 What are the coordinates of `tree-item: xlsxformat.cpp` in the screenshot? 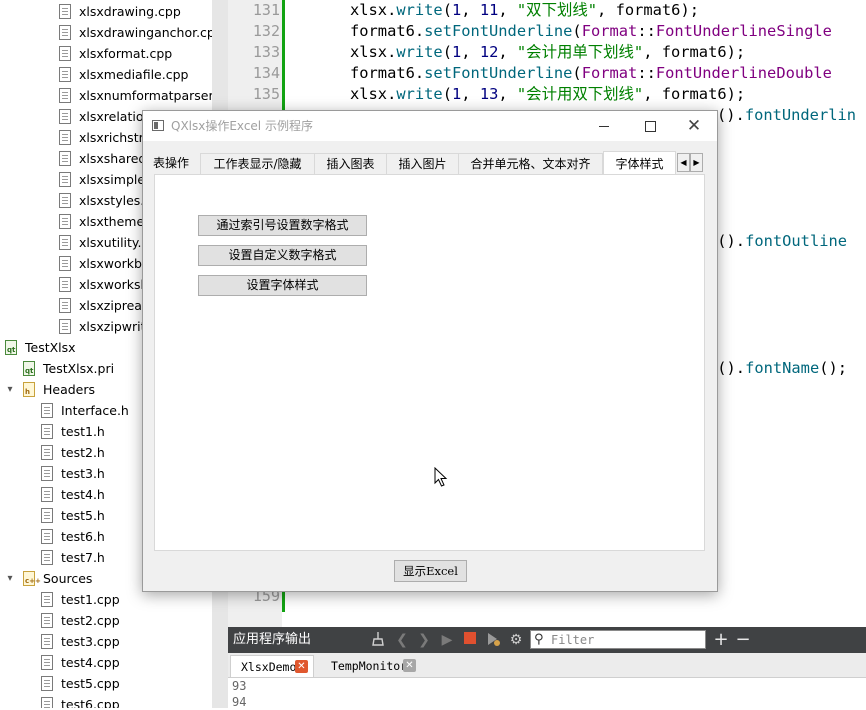 It's located at (106, 53).